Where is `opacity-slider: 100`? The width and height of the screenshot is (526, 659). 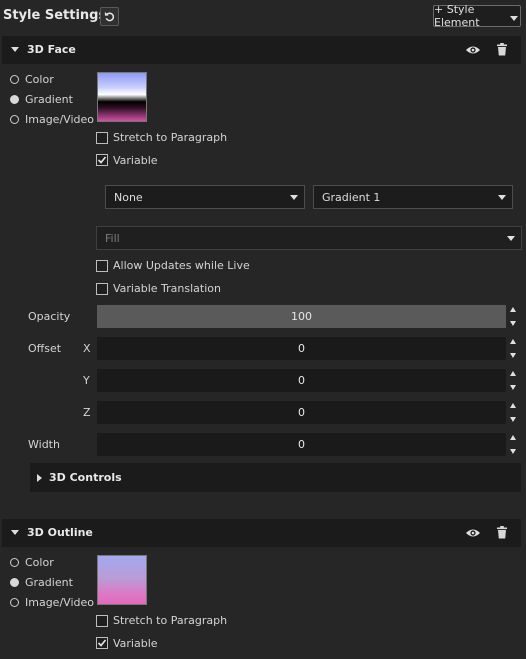
opacity-slider: 100 is located at coordinates (301, 316).